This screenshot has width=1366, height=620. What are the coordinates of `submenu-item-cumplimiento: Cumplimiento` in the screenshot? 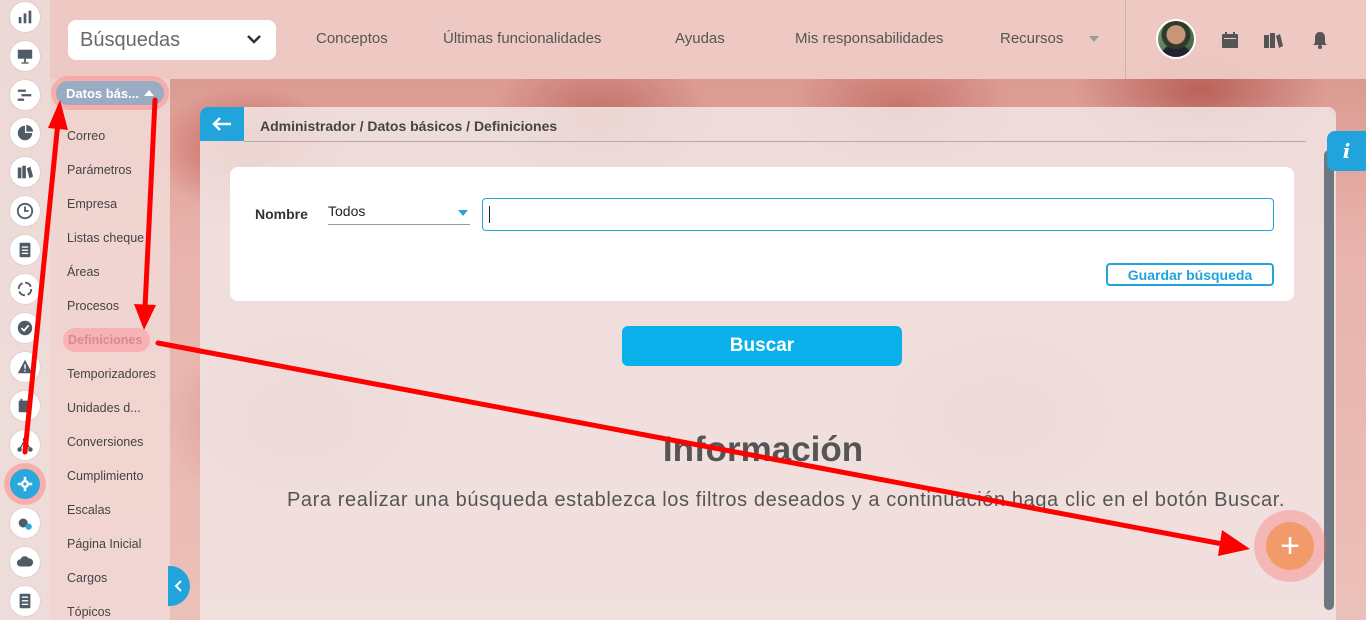 It's located at (105, 476).